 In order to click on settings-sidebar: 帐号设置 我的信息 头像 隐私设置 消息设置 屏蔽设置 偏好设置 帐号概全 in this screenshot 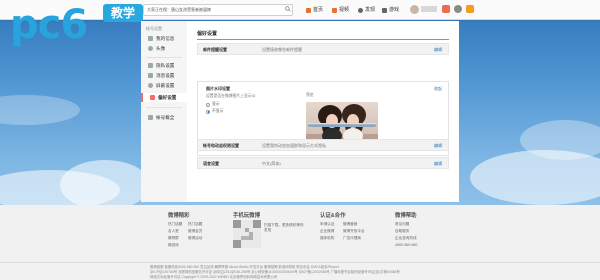, I will do `click(164, 111)`.